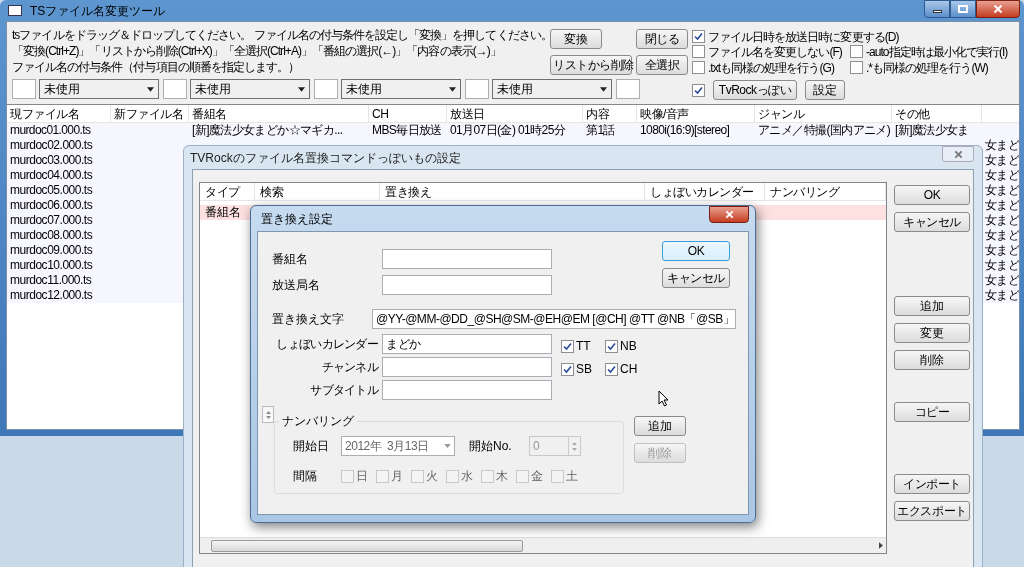 The width and height of the screenshot is (1024, 567). Describe the element at coordinates (662, 39) in the screenshot. I see `action-button: 閉じる` at that location.